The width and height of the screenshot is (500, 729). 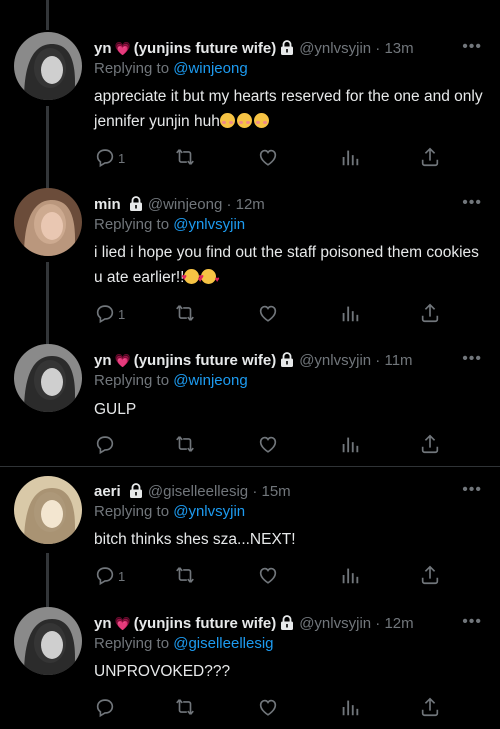 I want to click on display-name: aeri, so click(x=107, y=491).